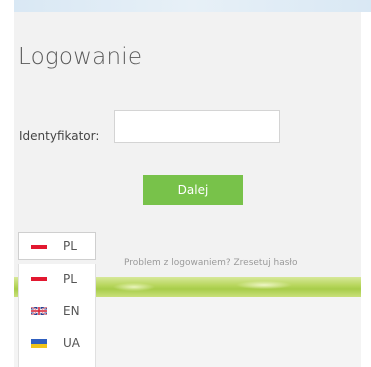 Image resolution: width=371 pixels, height=367 pixels. I want to click on reset-password-link: Problem z logowaniem? Zresetuj hasło, so click(211, 263).